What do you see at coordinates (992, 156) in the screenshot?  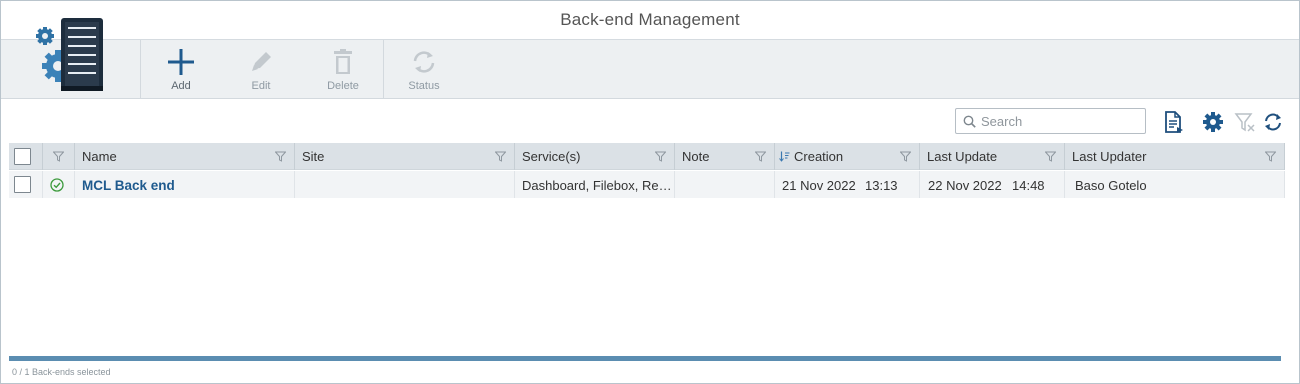 I see `column-header-last-update: Last Update` at bounding box center [992, 156].